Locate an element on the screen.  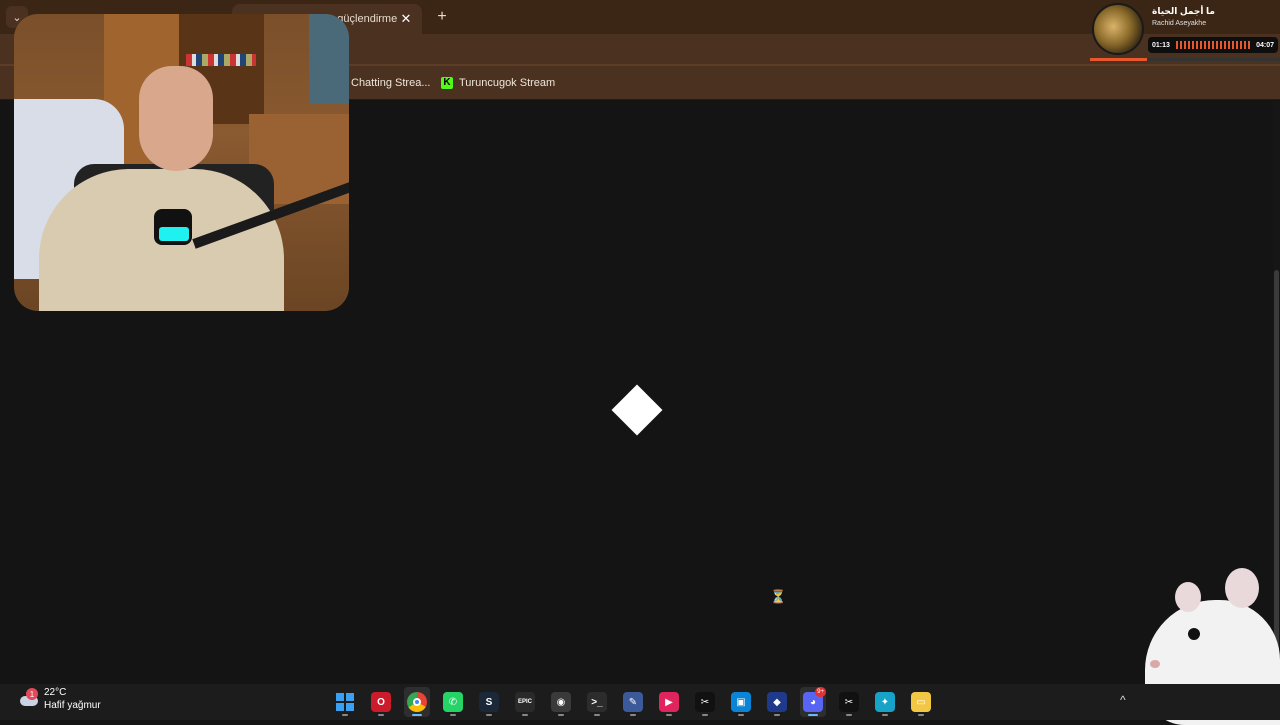
steam-icon: S is located at coordinates (489, 702).